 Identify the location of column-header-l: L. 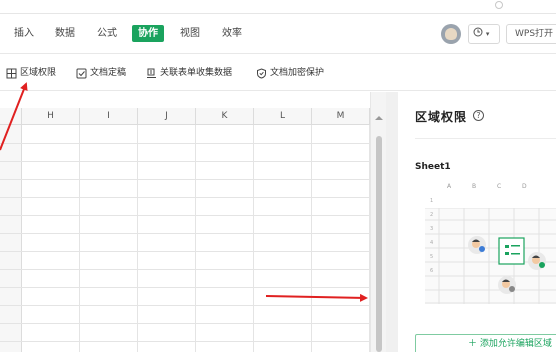
(283, 116).